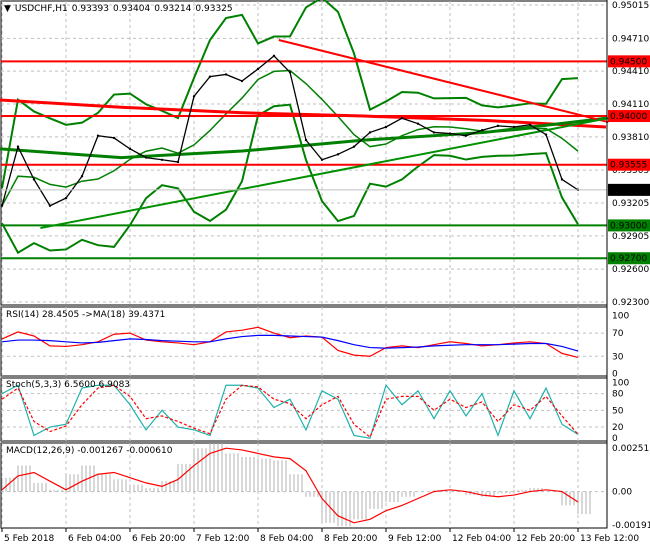 This screenshot has width=650, height=550. I want to click on y-tick-label: 0.92300, so click(630, 303).